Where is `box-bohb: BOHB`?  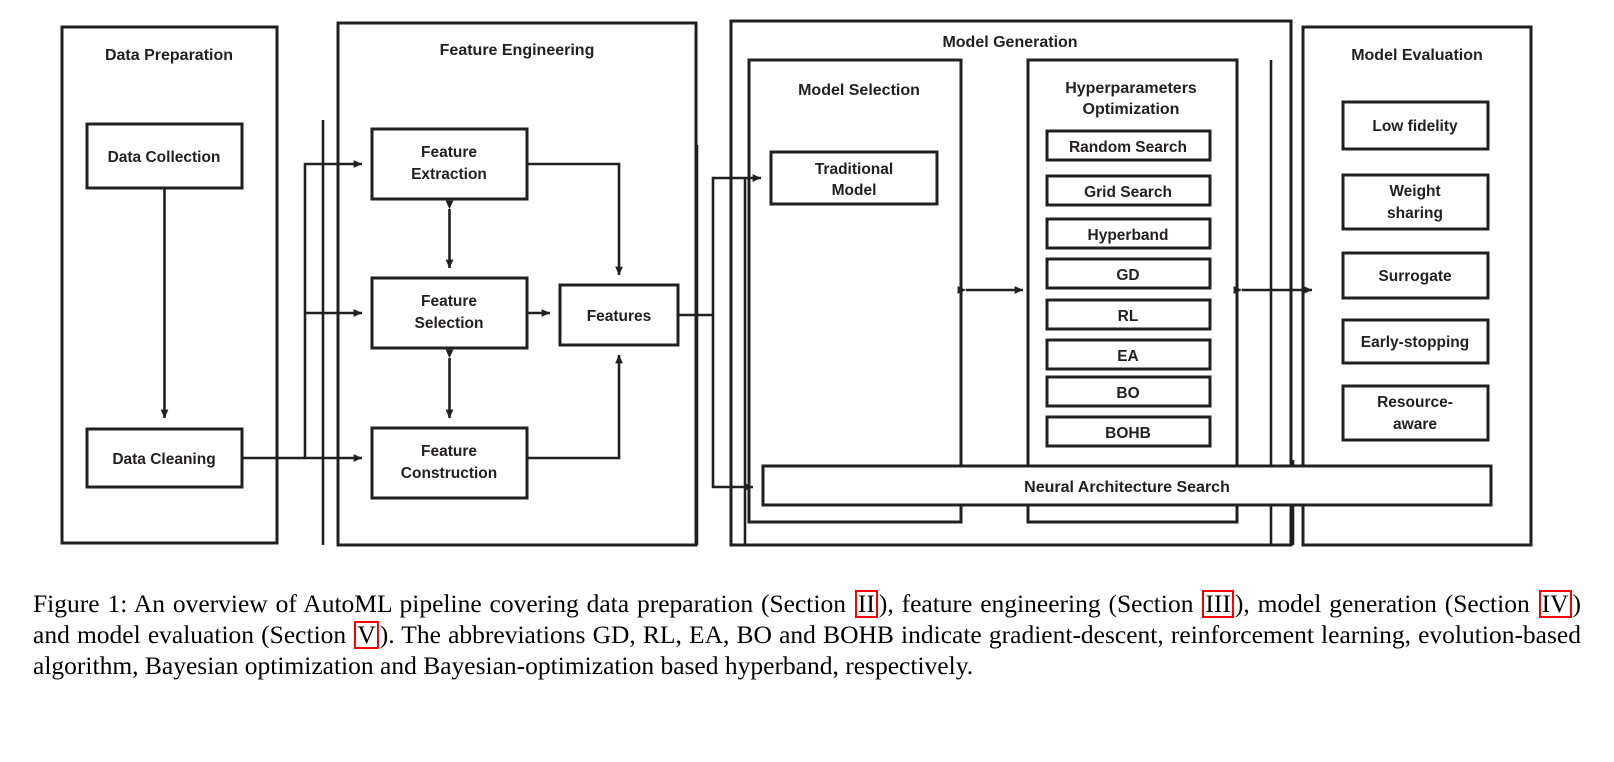
box-bohb: BOHB is located at coordinates (1128, 431).